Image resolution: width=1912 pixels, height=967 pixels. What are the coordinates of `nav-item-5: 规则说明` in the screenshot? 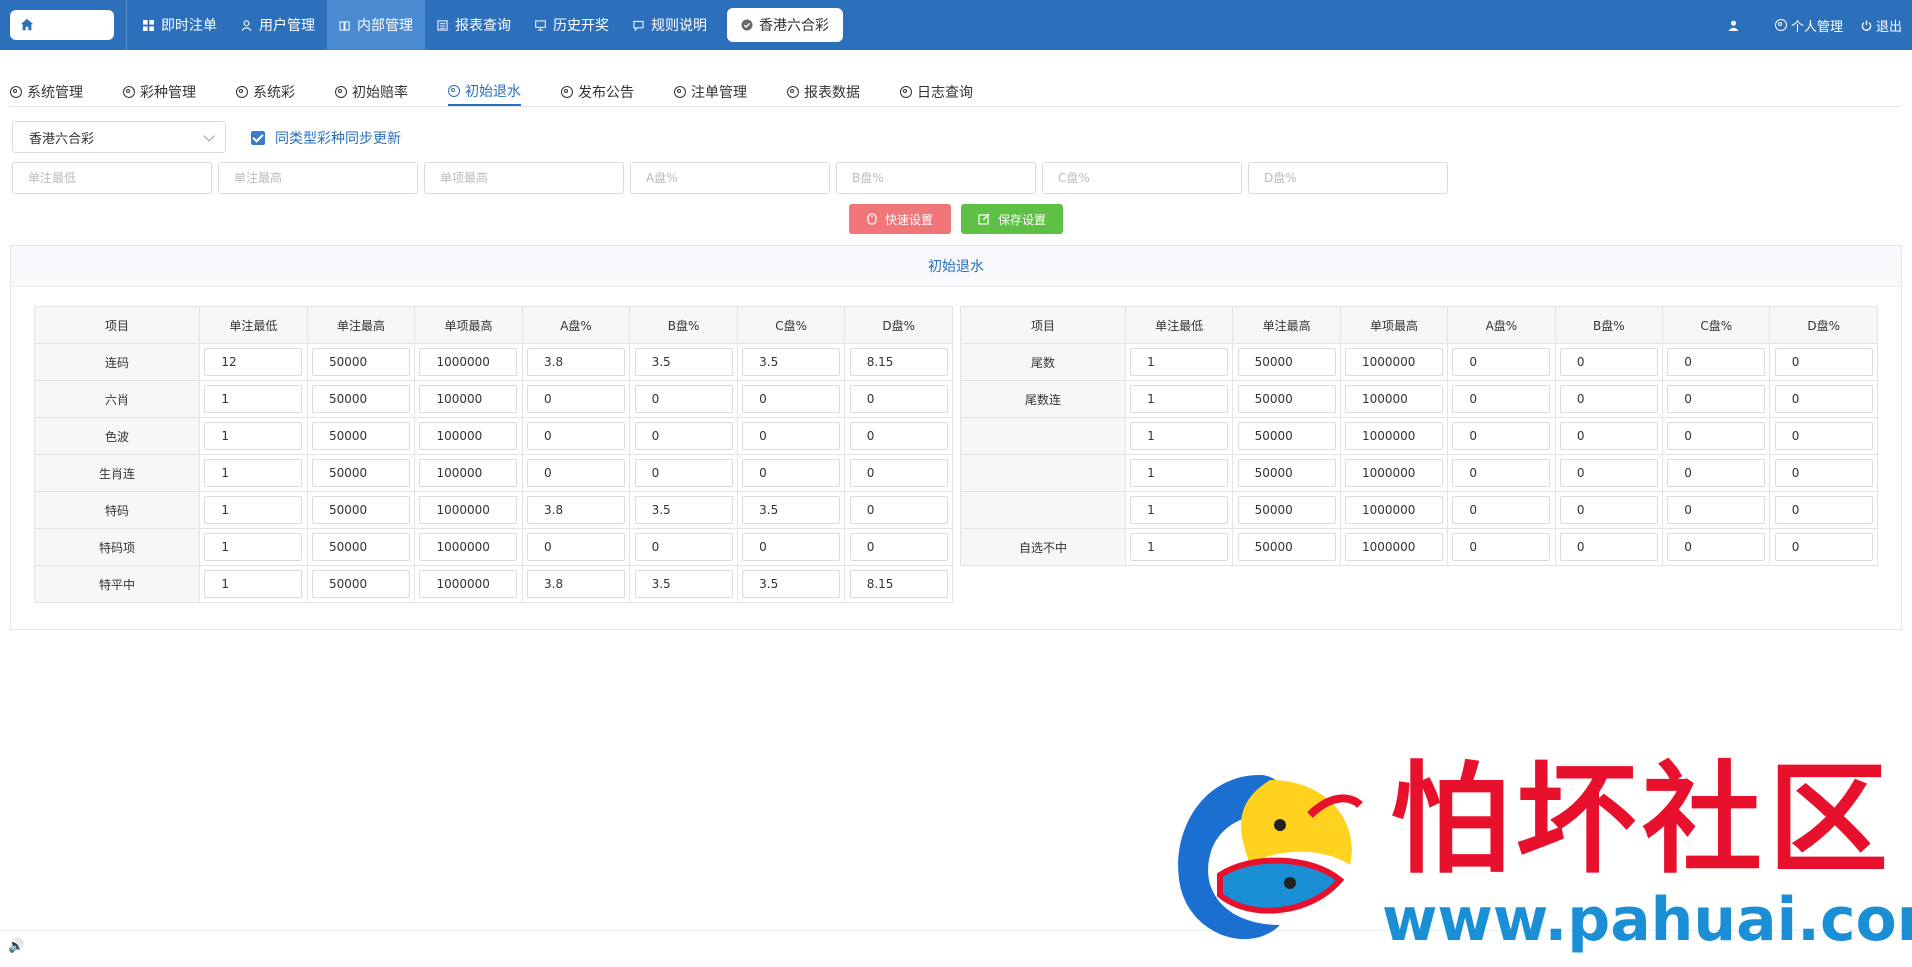 It's located at (670, 25).